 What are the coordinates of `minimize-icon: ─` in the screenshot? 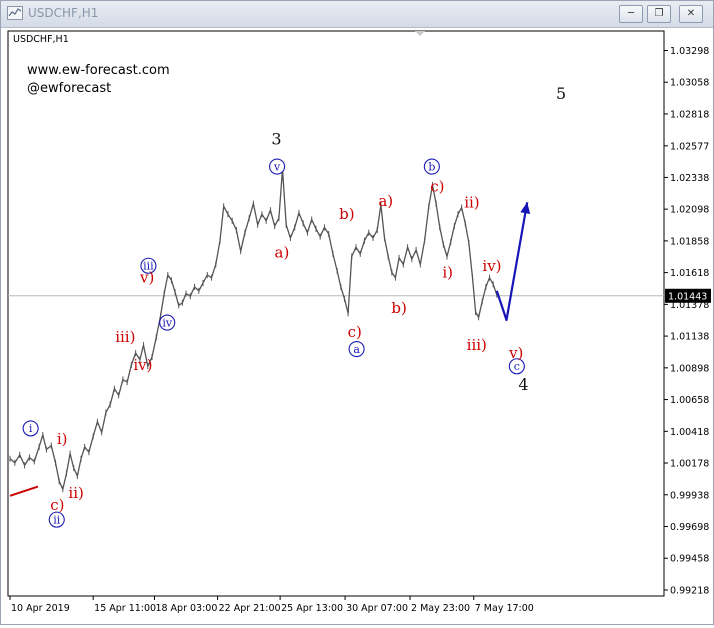 It's located at (631, 13).